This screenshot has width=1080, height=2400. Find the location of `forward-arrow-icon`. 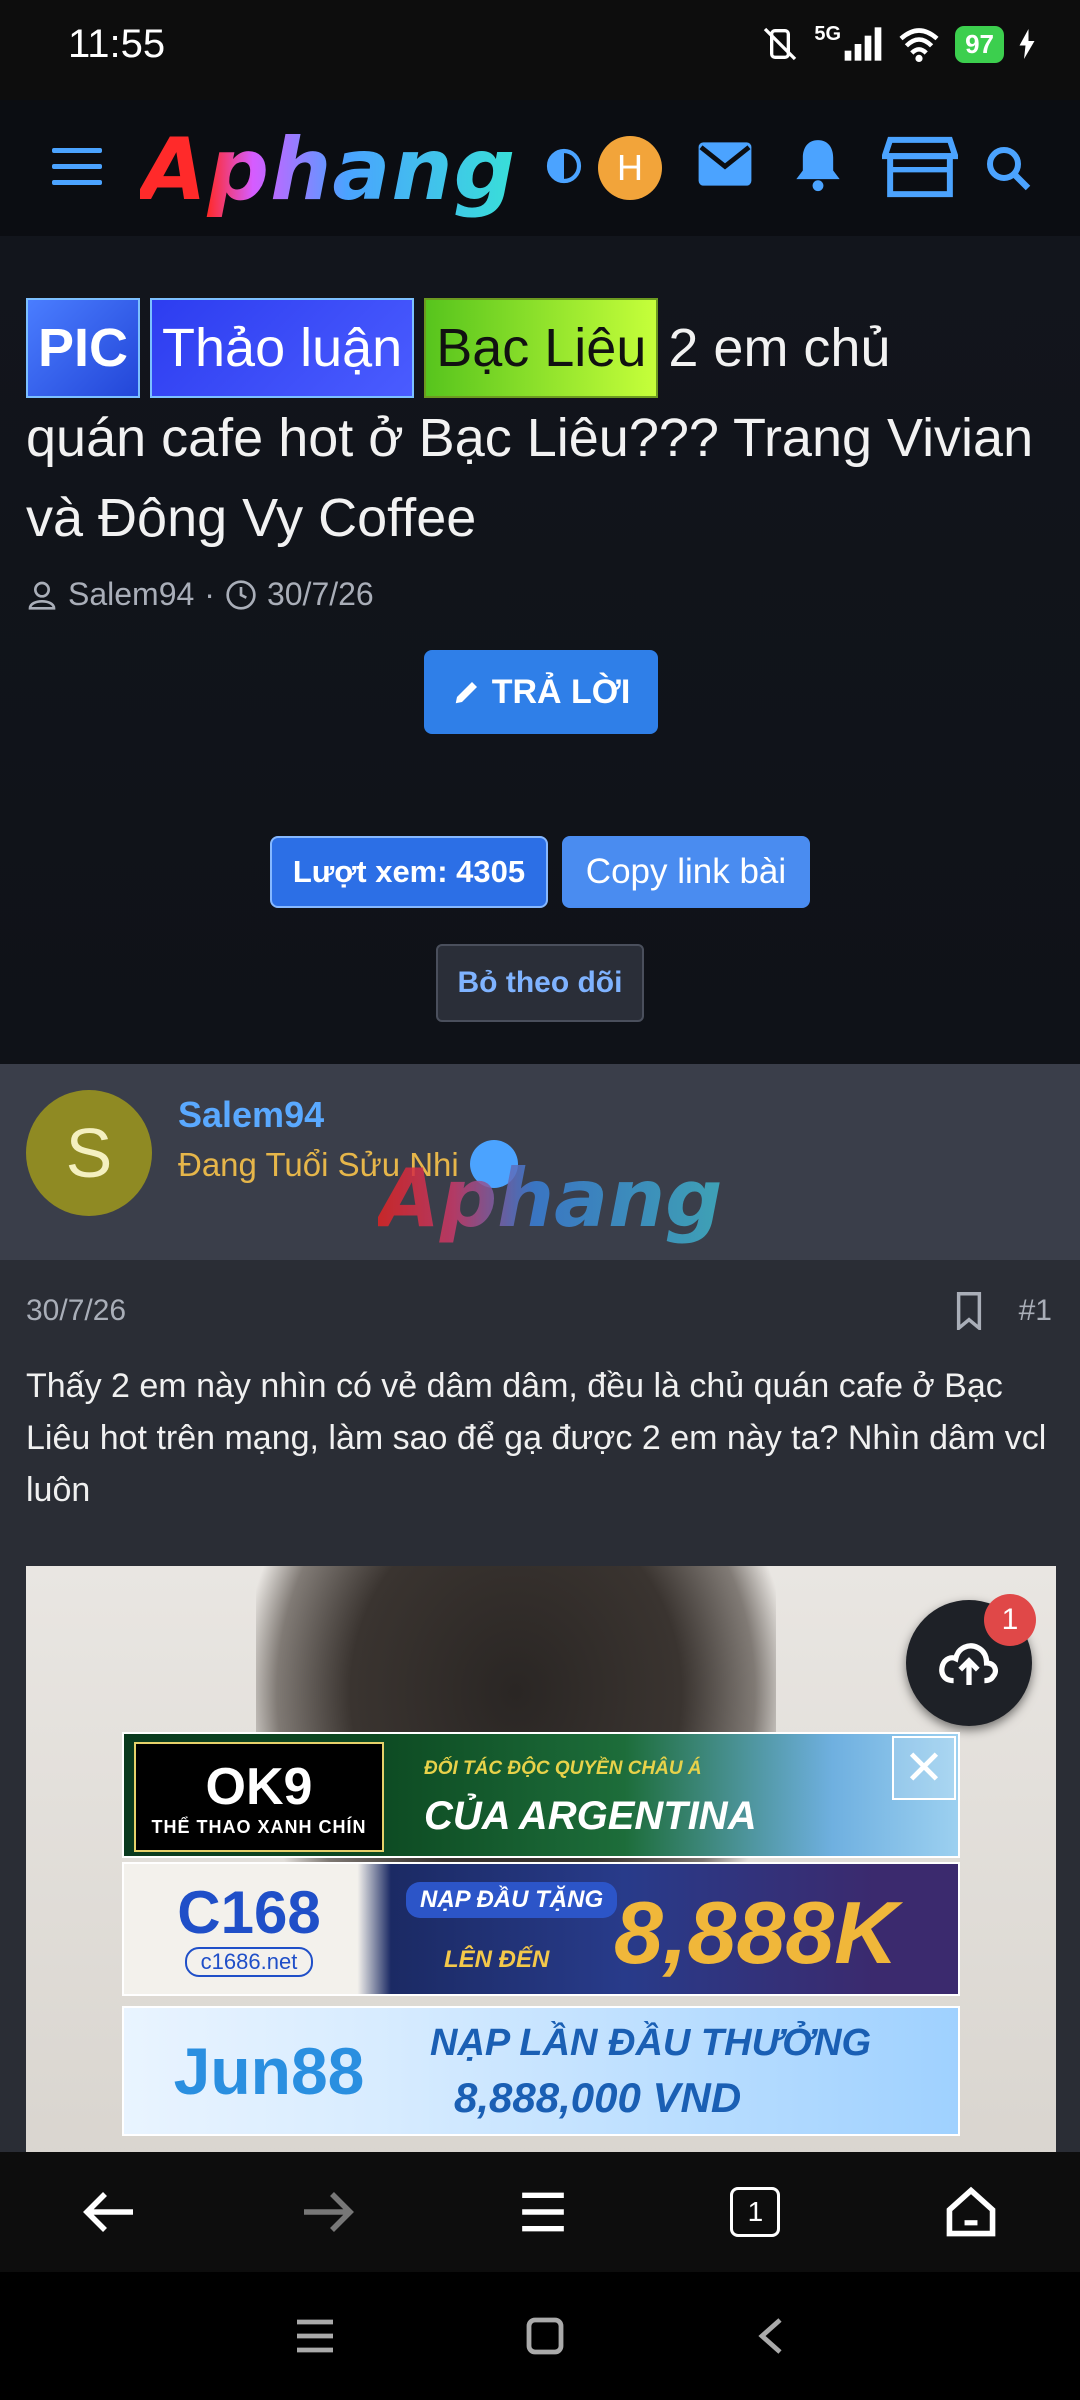

forward-arrow-icon is located at coordinates (328, 2212).